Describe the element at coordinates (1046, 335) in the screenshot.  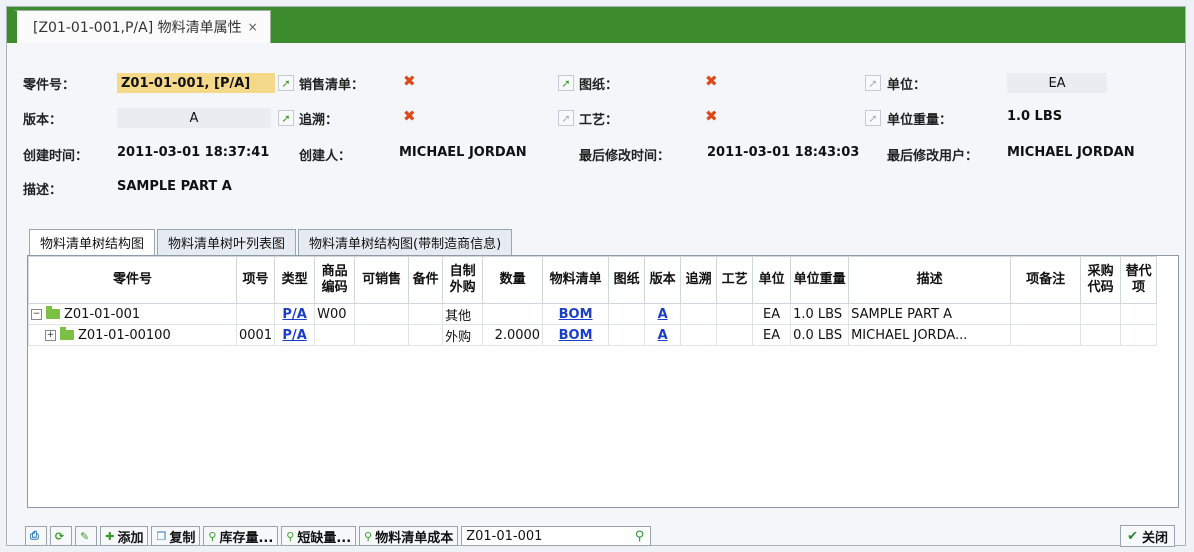
I see `note-cell` at that location.